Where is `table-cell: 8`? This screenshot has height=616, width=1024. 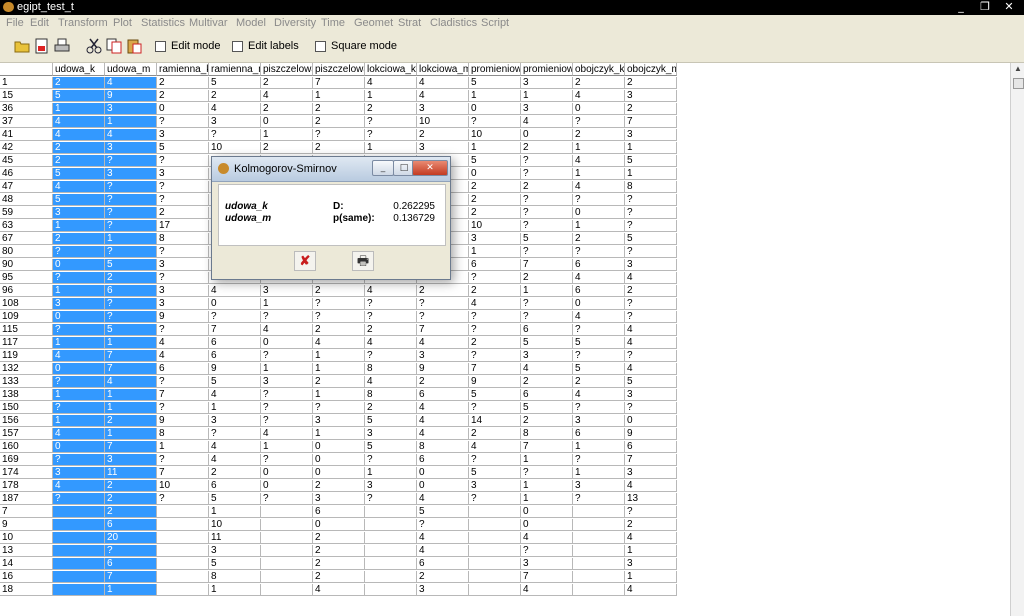 table-cell: 8 is located at coordinates (547, 434).